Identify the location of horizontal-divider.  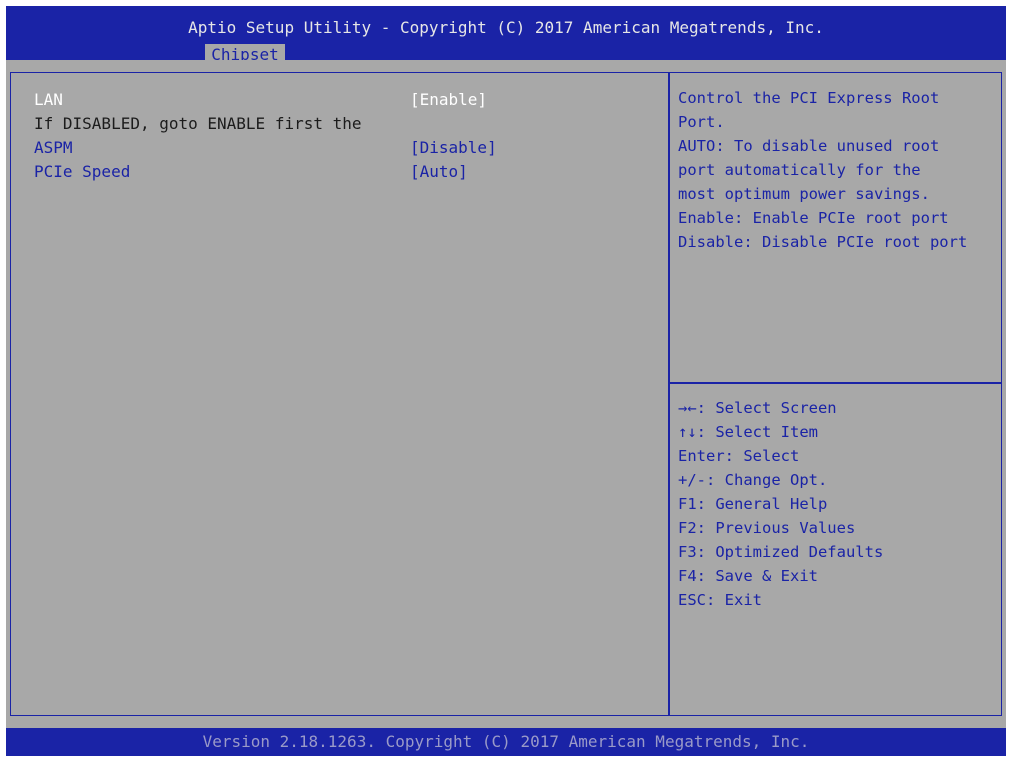
(836, 383).